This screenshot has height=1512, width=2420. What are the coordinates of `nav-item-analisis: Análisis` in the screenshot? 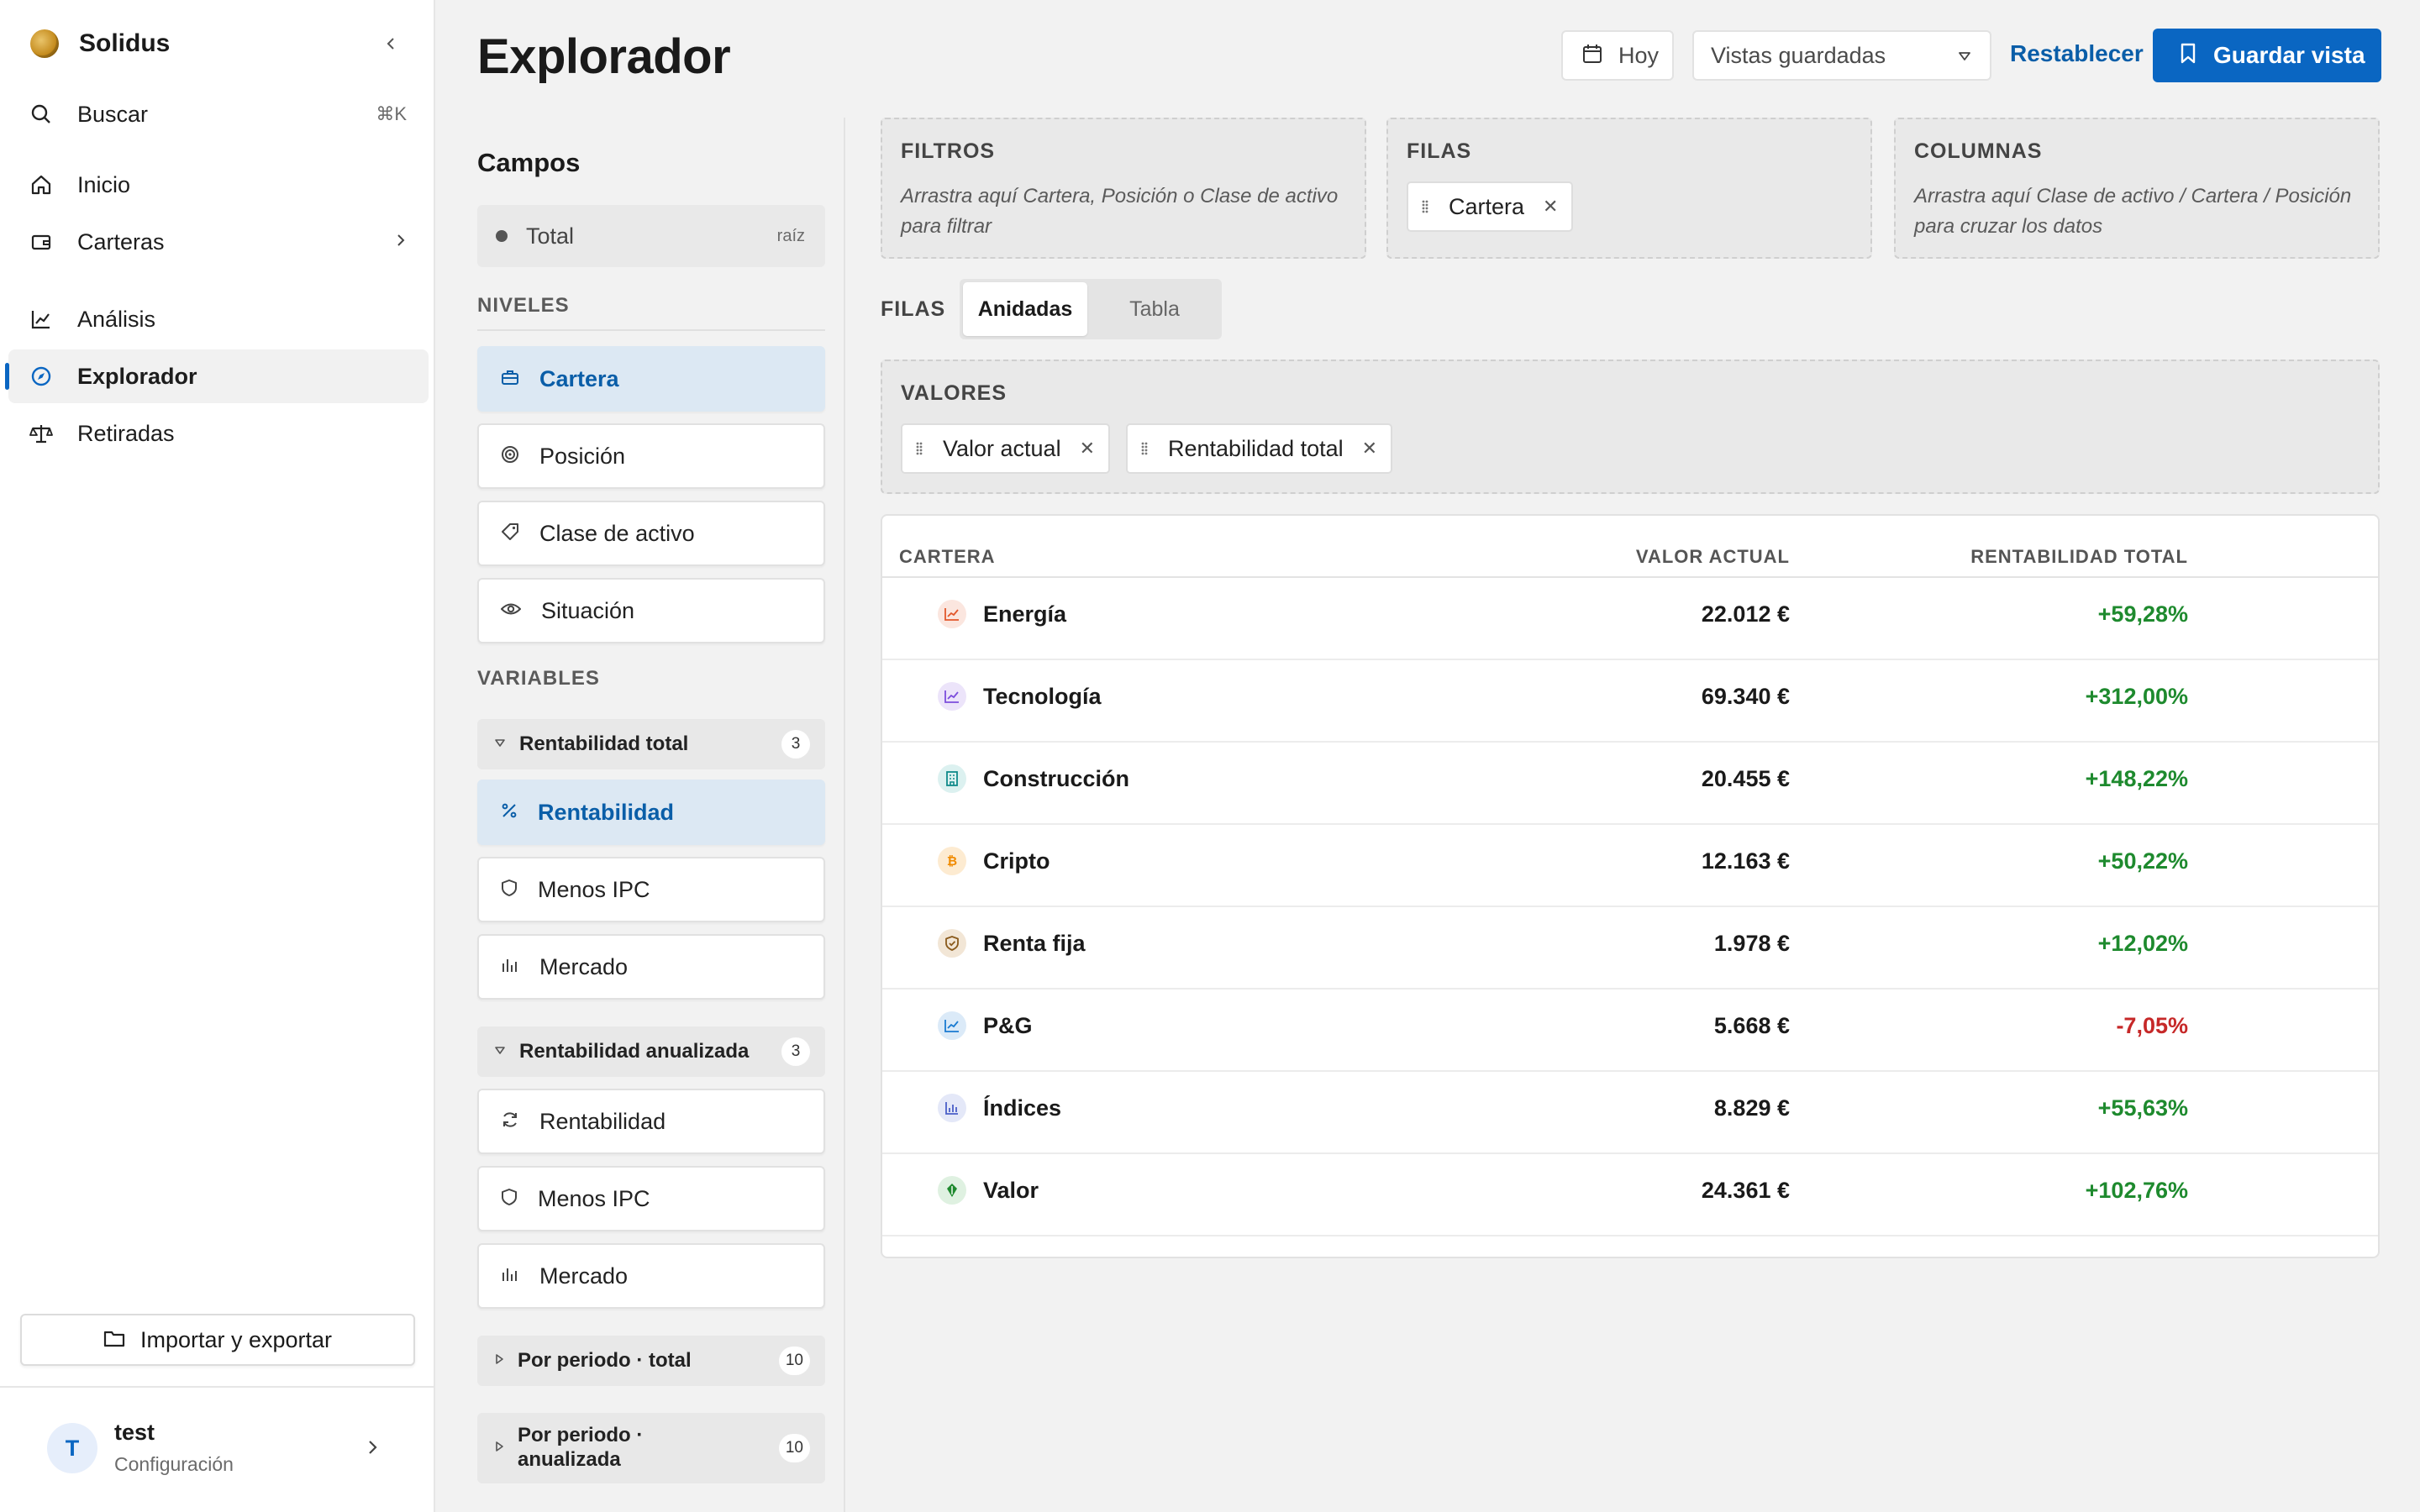 It's located at (218, 319).